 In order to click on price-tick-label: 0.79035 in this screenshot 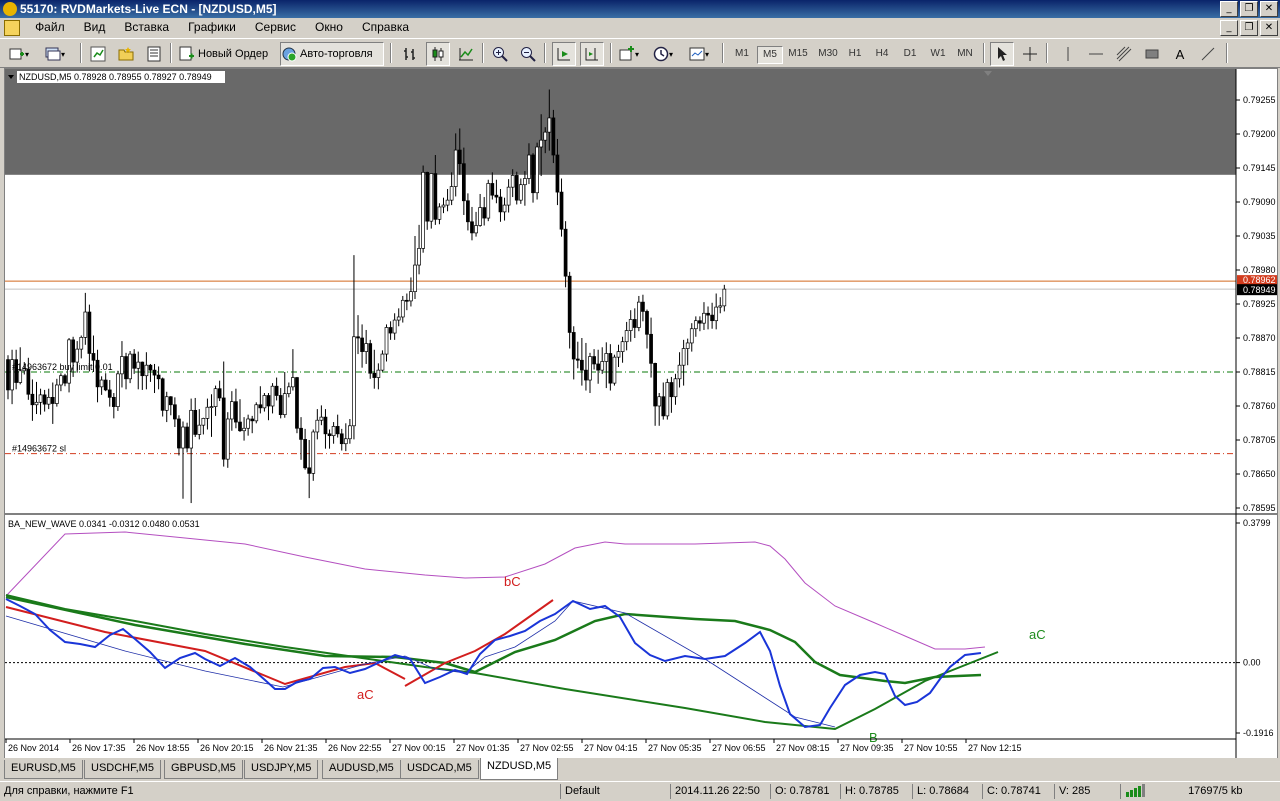, I will do `click(1259, 236)`.